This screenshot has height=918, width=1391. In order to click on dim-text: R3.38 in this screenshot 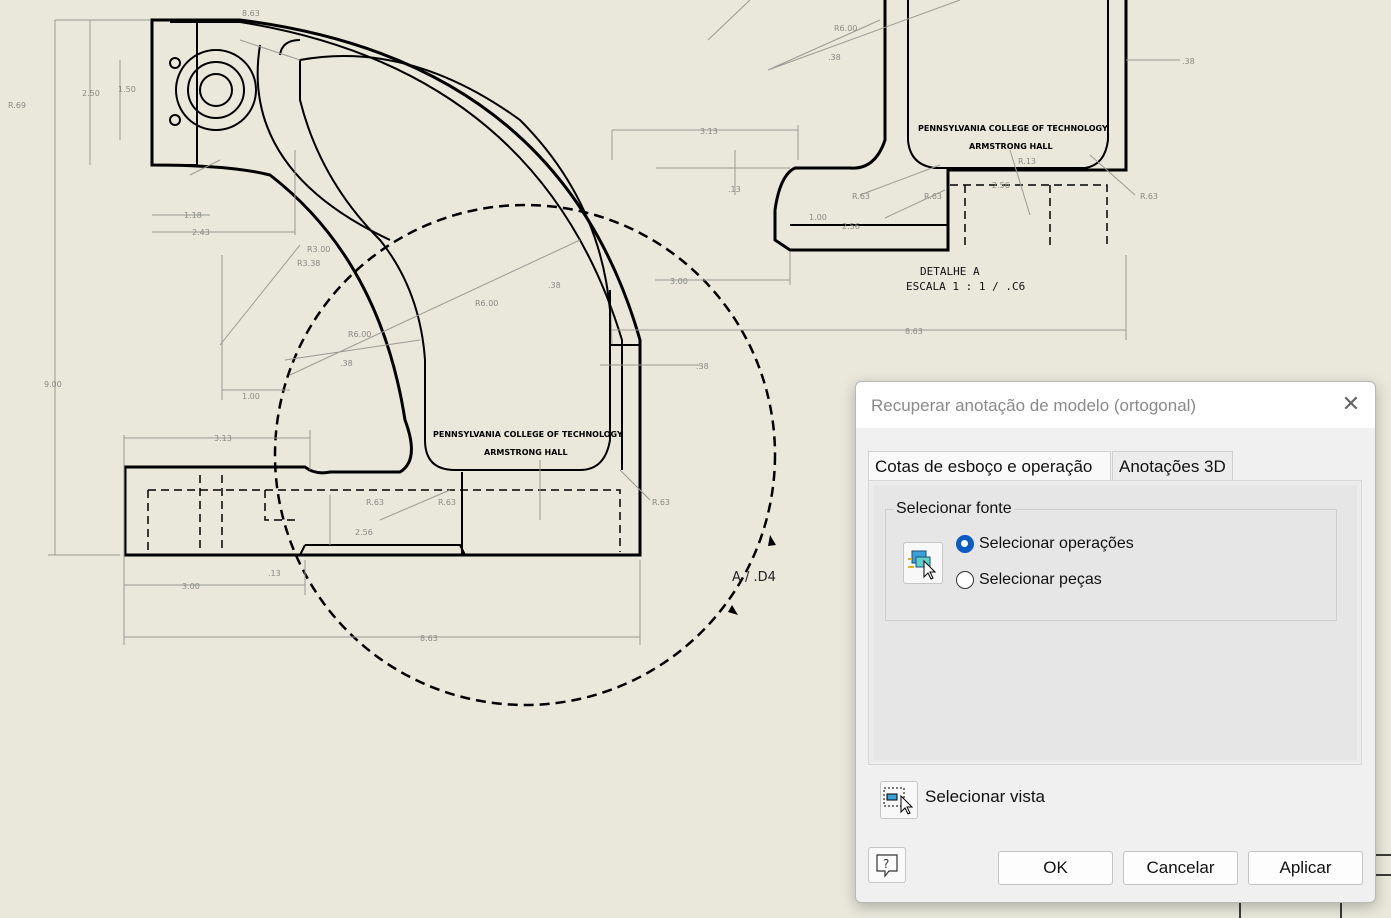, I will do `click(308, 263)`.